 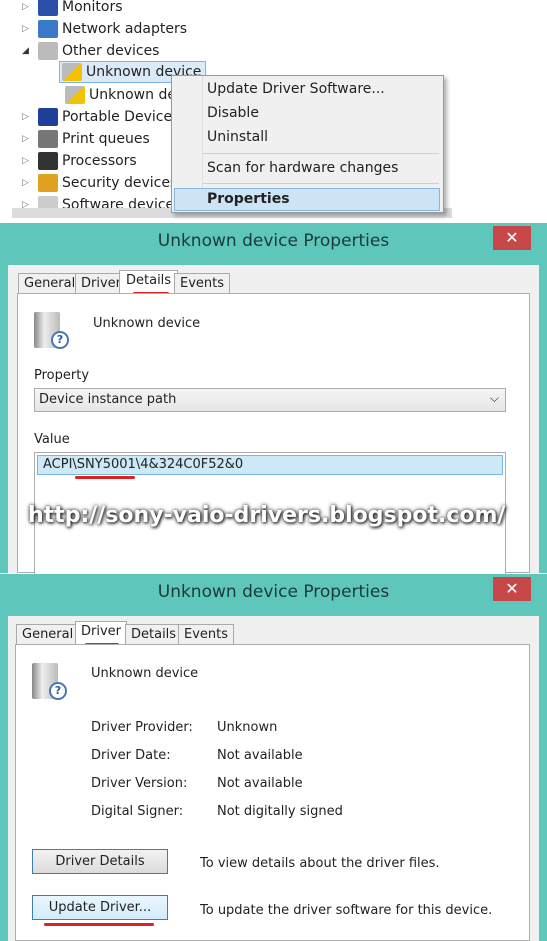 I want to click on tree-item-label: Print queues, so click(x=106, y=139).